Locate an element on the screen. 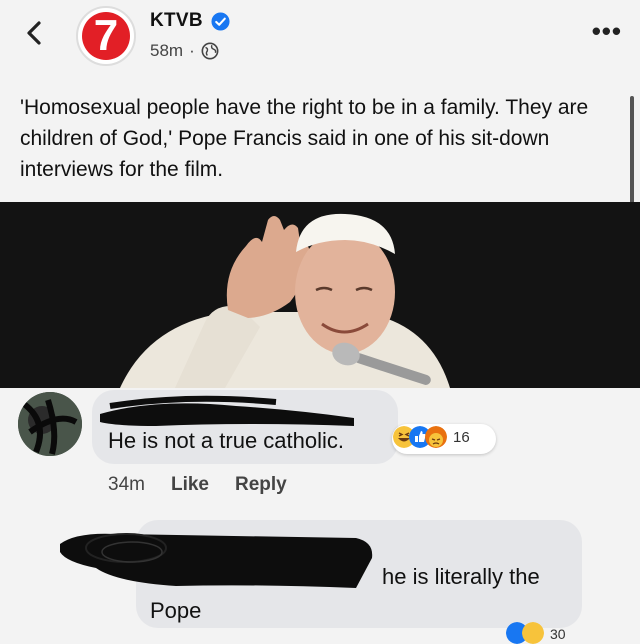  comment-1-reactions: 16 is located at coordinates (431, 437).